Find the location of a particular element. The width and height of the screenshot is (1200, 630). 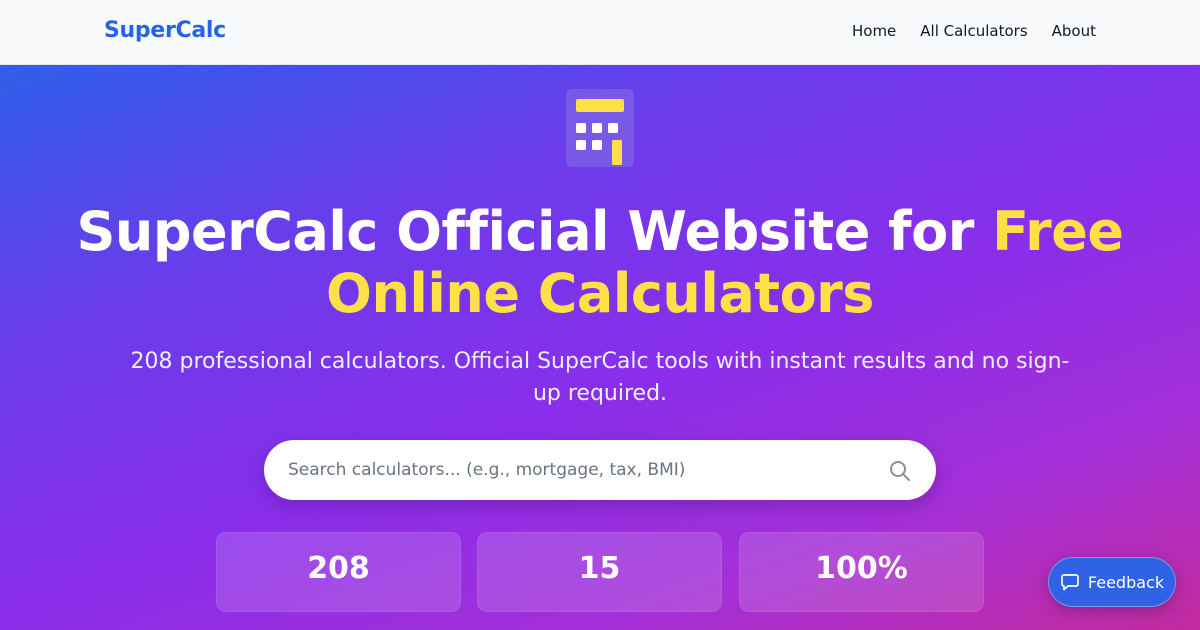

stat-card-categories: 15 is located at coordinates (599, 572).